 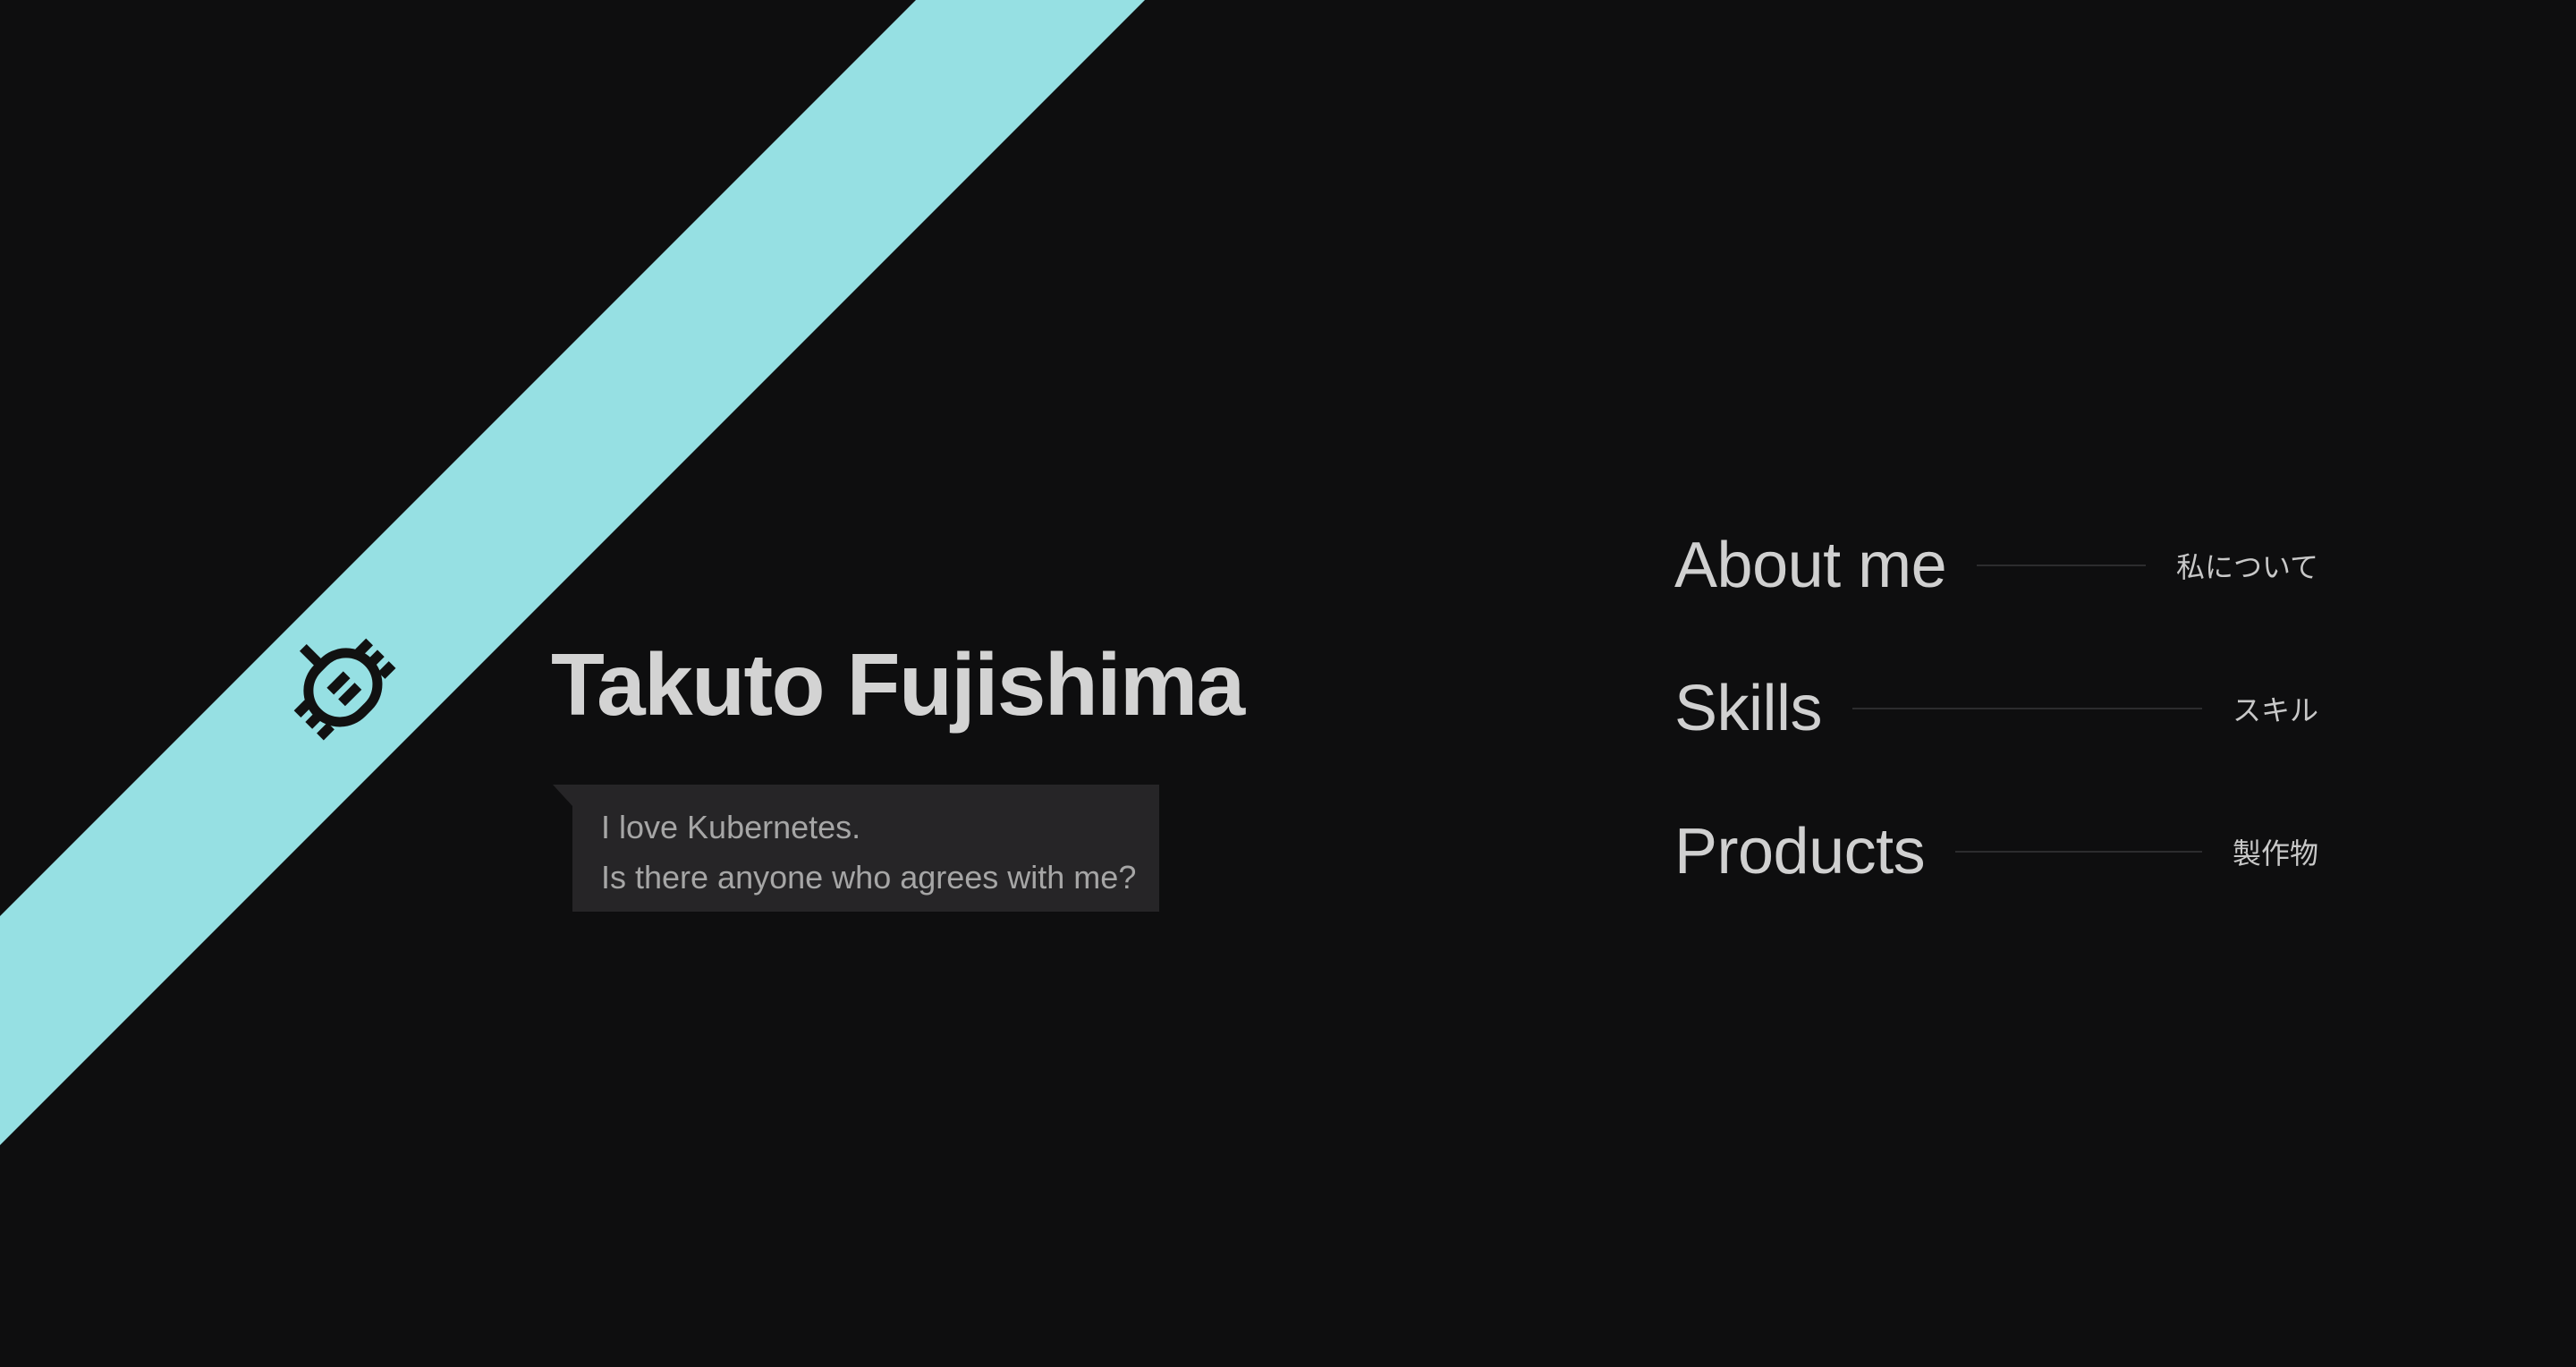 What do you see at coordinates (2246, 567) in the screenshot?
I see `nav-sublabel: 私について` at bounding box center [2246, 567].